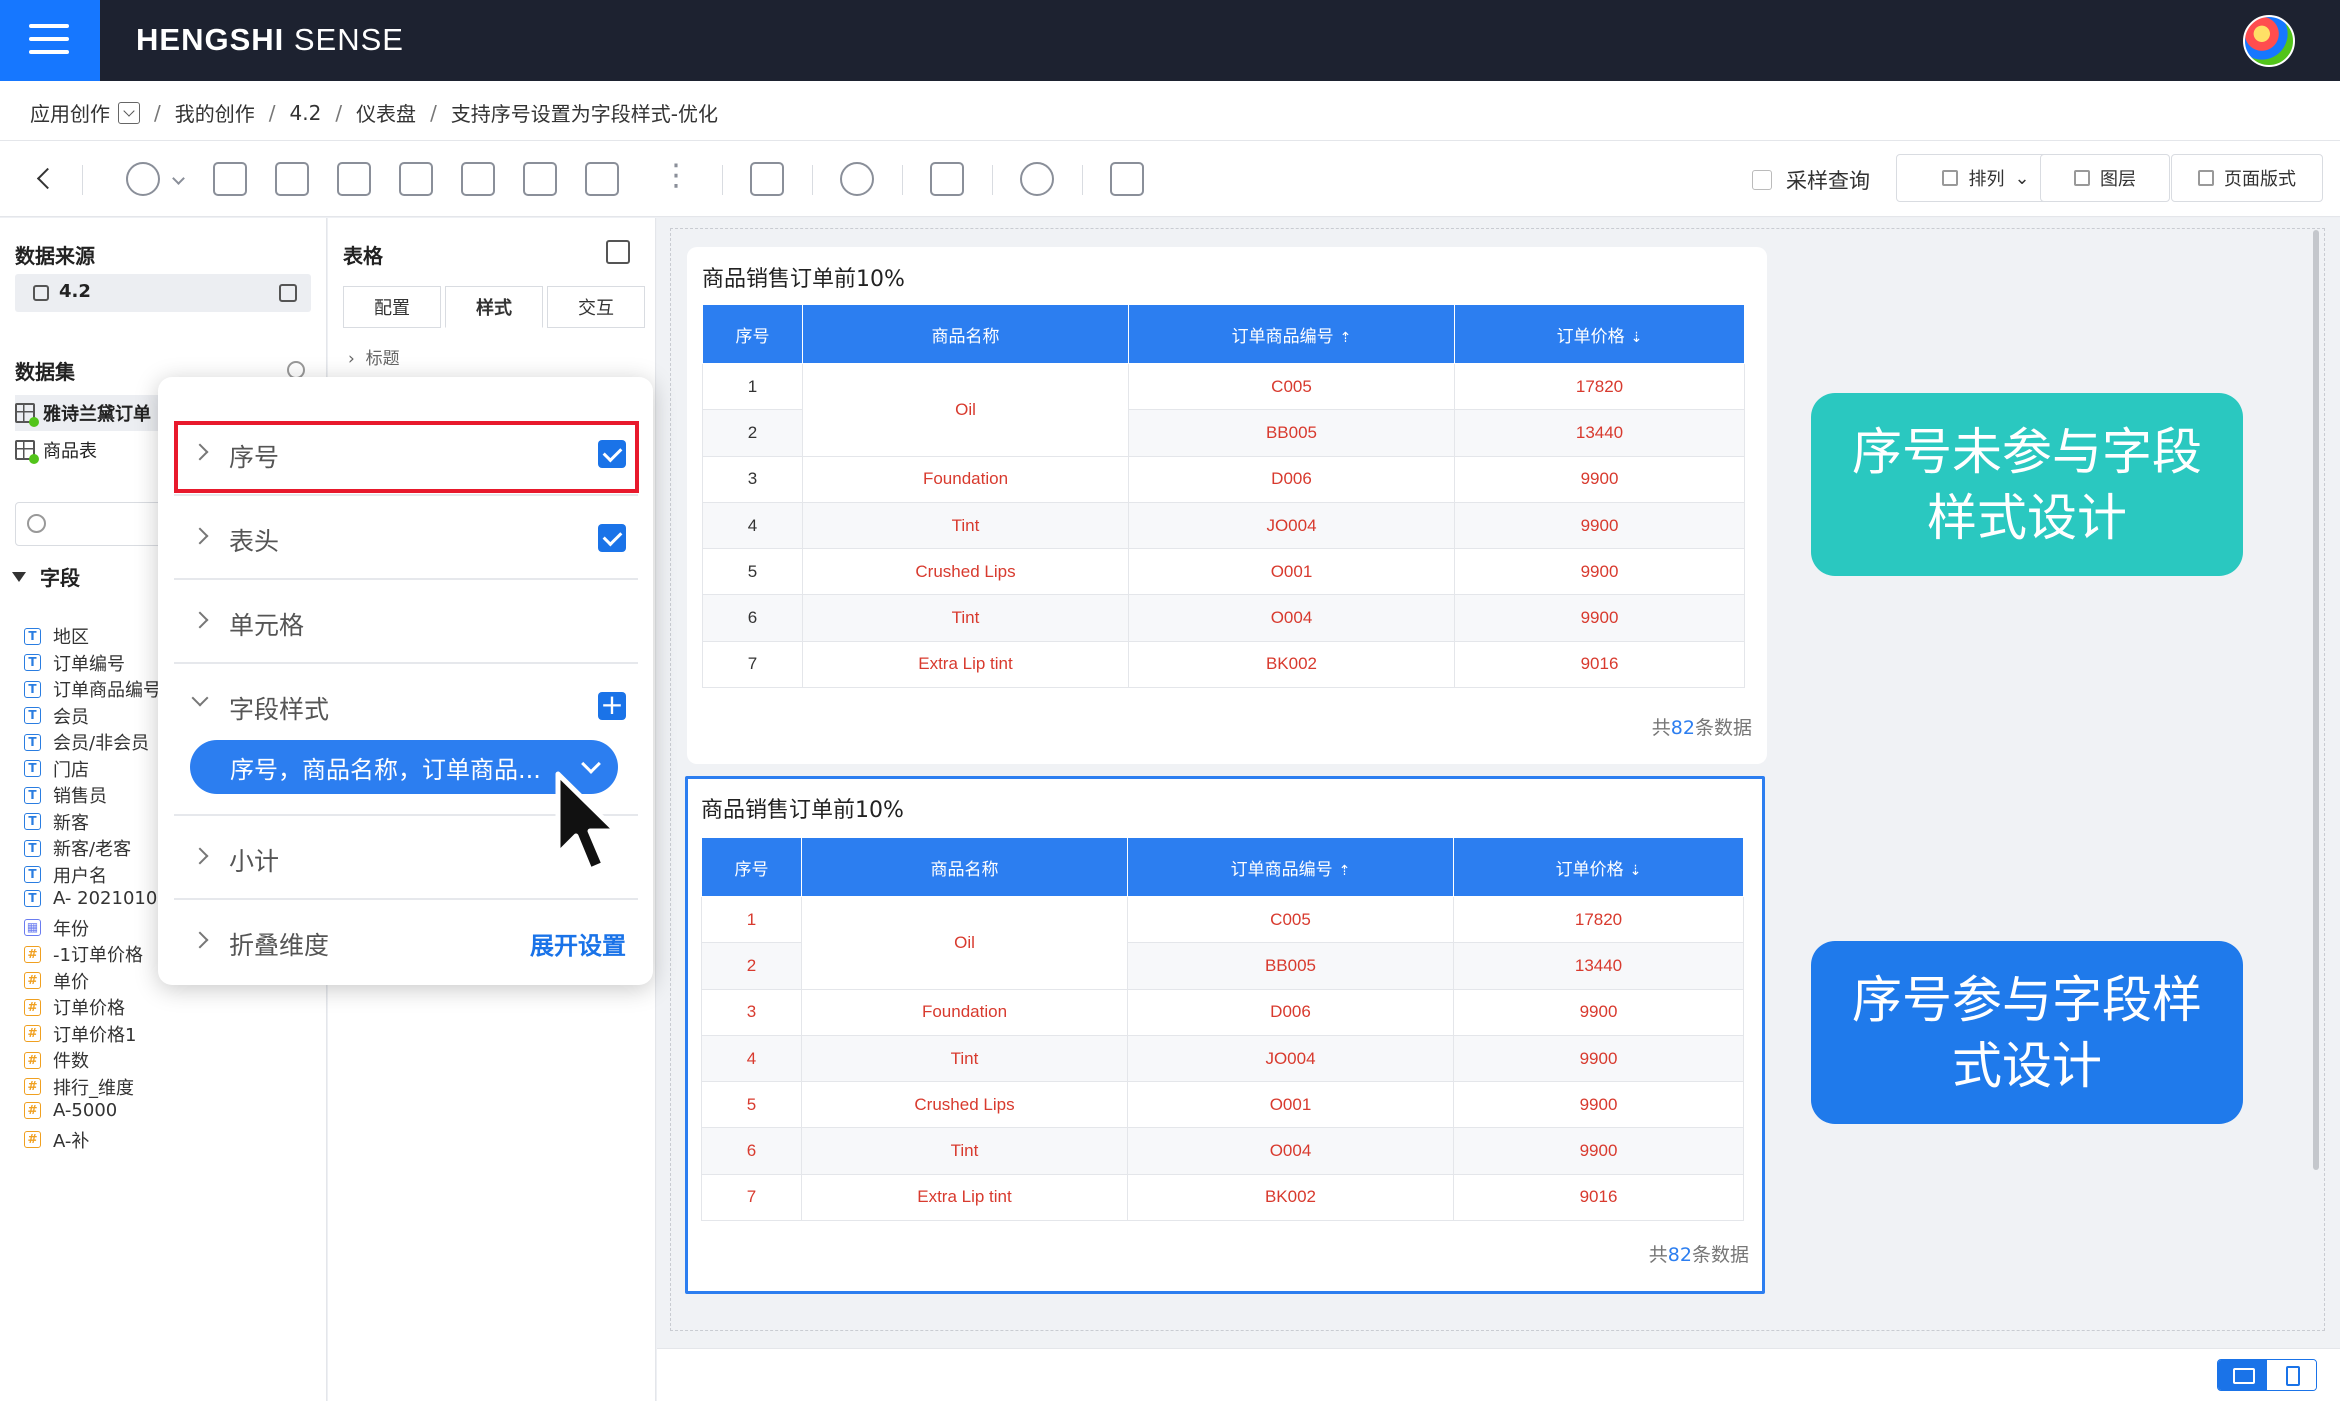  Describe the element at coordinates (292, 179) in the screenshot. I see `text-icon` at that location.